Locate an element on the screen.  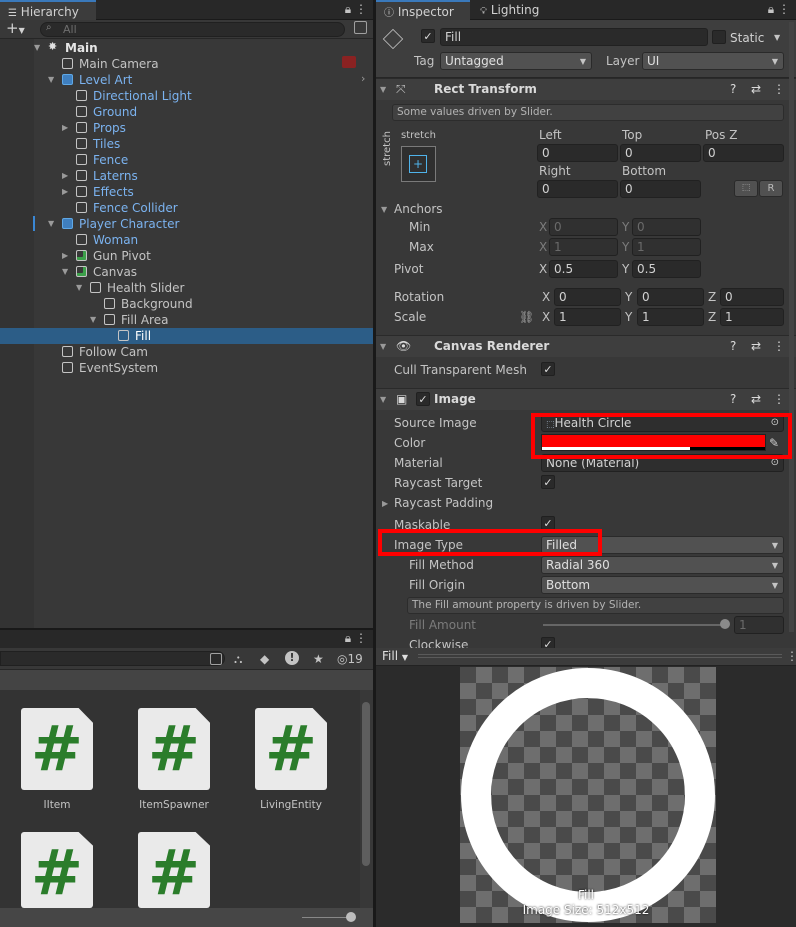
scale-x-field: 1 is located at coordinates (587, 317).